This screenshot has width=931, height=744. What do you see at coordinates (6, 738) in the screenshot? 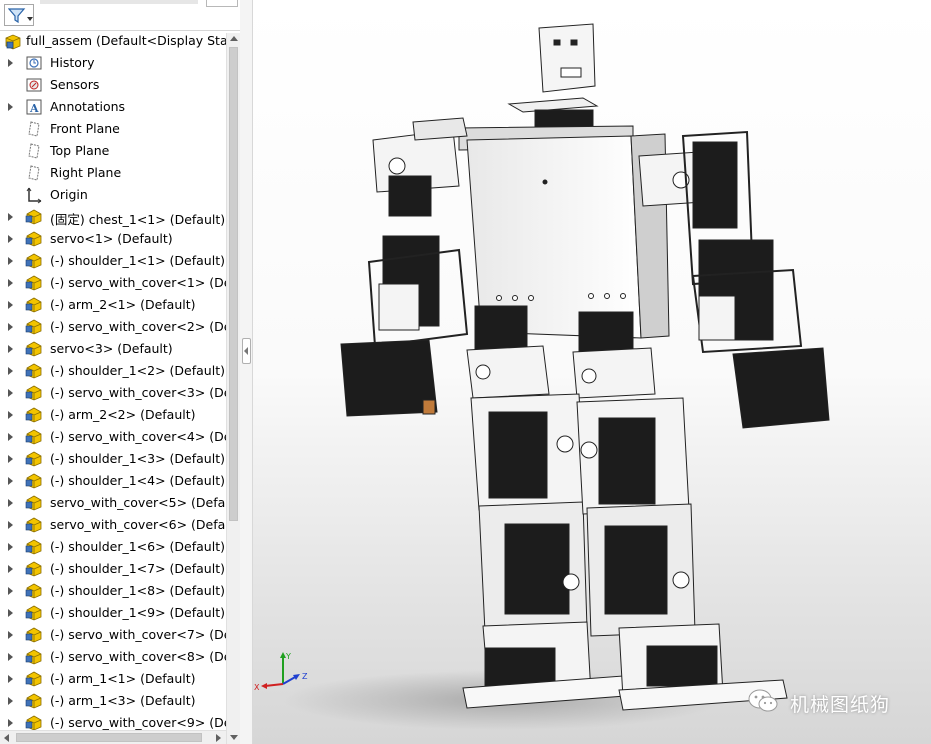
I see `scroll-left-icon` at bounding box center [6, 738].